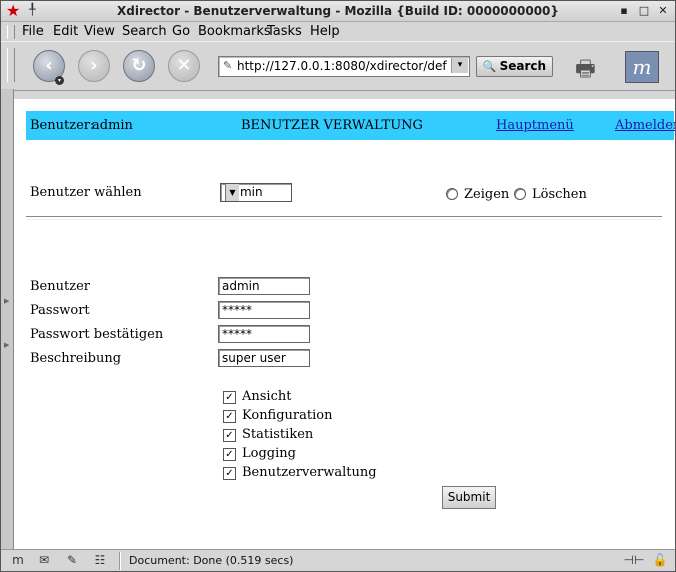 Image resolution: width=676 pixels, height=572 pixels. I want to click on online-icon: ⊣⊢, so click(634, 560).